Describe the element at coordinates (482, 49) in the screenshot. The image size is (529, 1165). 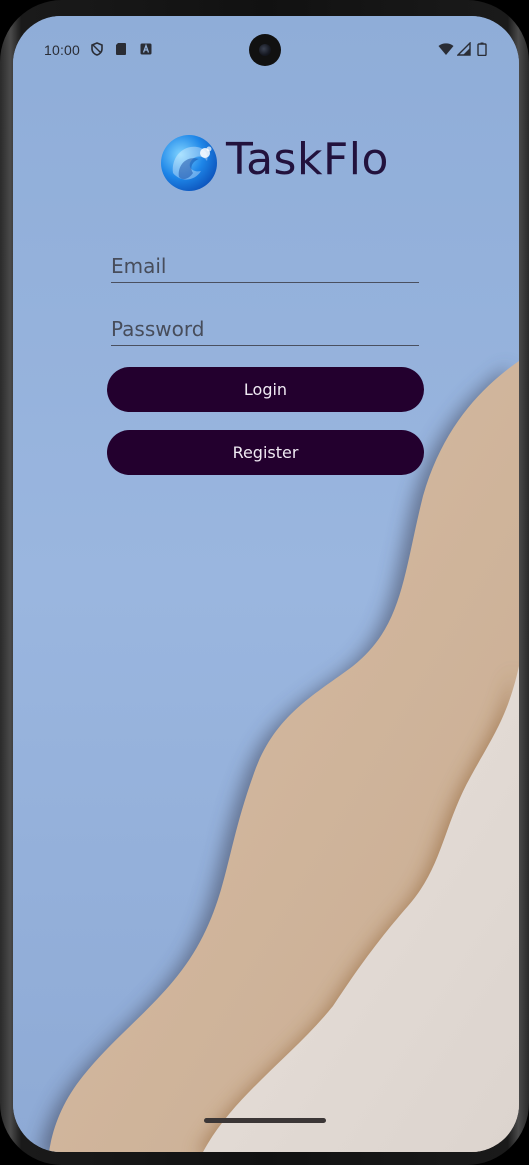
I see `battery-icon` at that location.